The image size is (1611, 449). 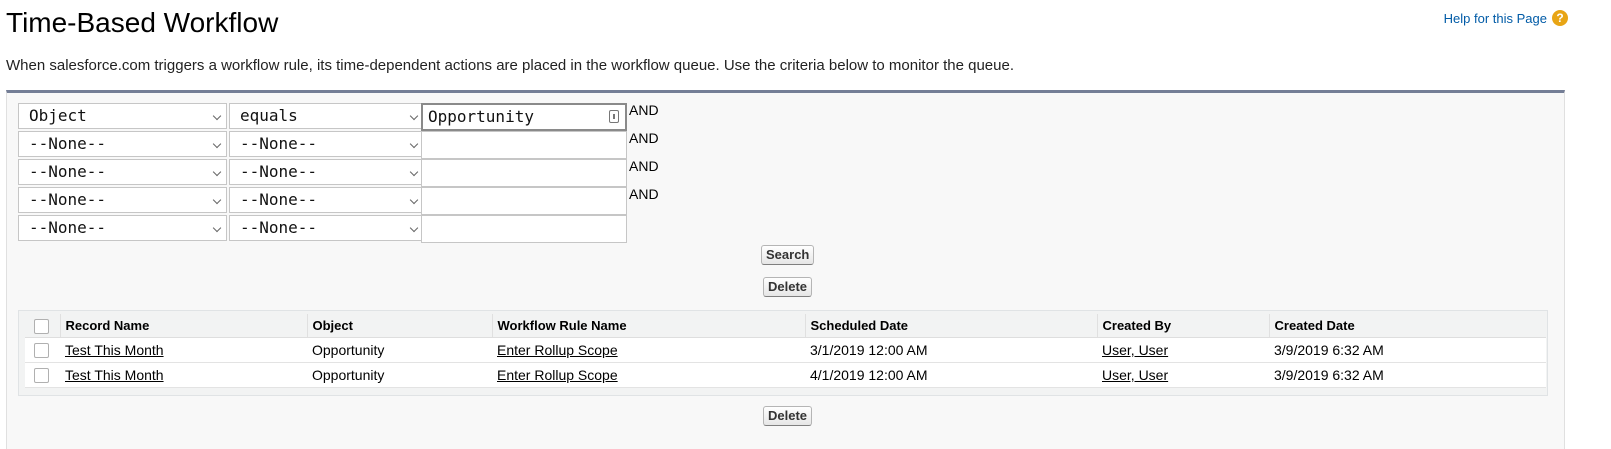 I want to click on delete-button-bottom: Delete, so click(x=788, y=416).